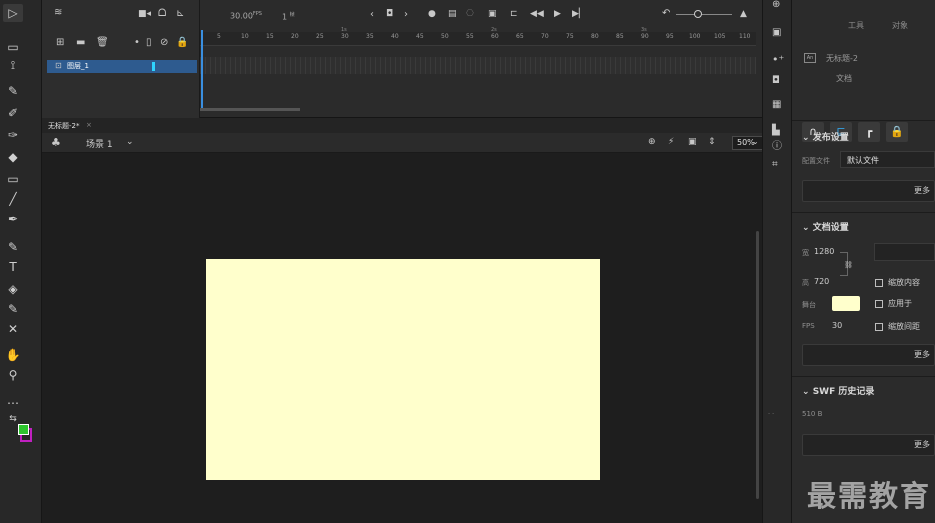  Describe the element at coordinates (755, 142) in the screenshot. I see `zoom-dropdown-icon: ⌄` at that location.